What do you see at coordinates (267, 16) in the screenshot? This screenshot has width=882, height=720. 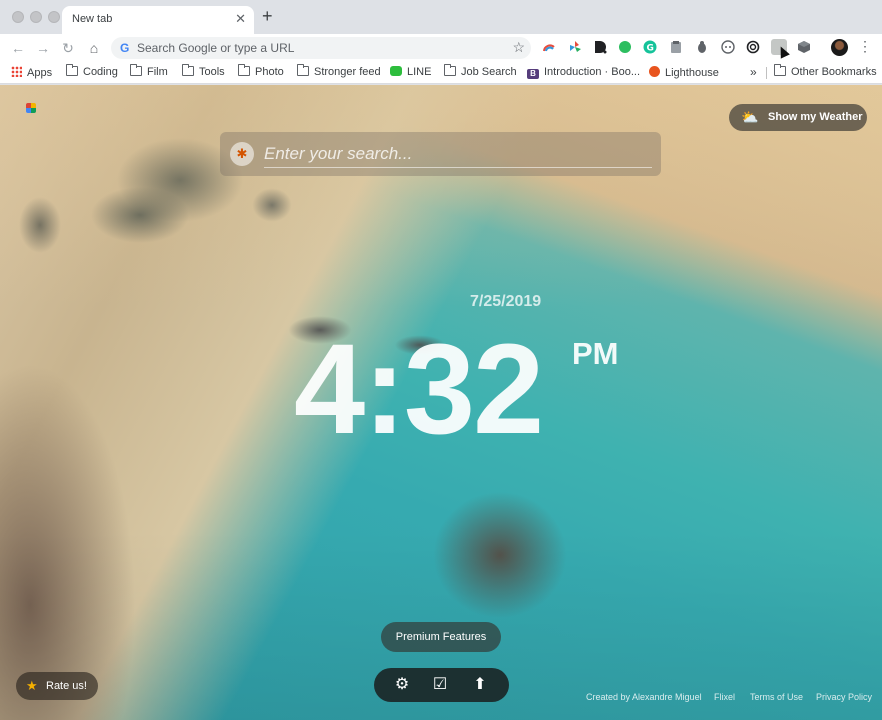 I see `new-tab-button: +` at bounding box center [267, 16].